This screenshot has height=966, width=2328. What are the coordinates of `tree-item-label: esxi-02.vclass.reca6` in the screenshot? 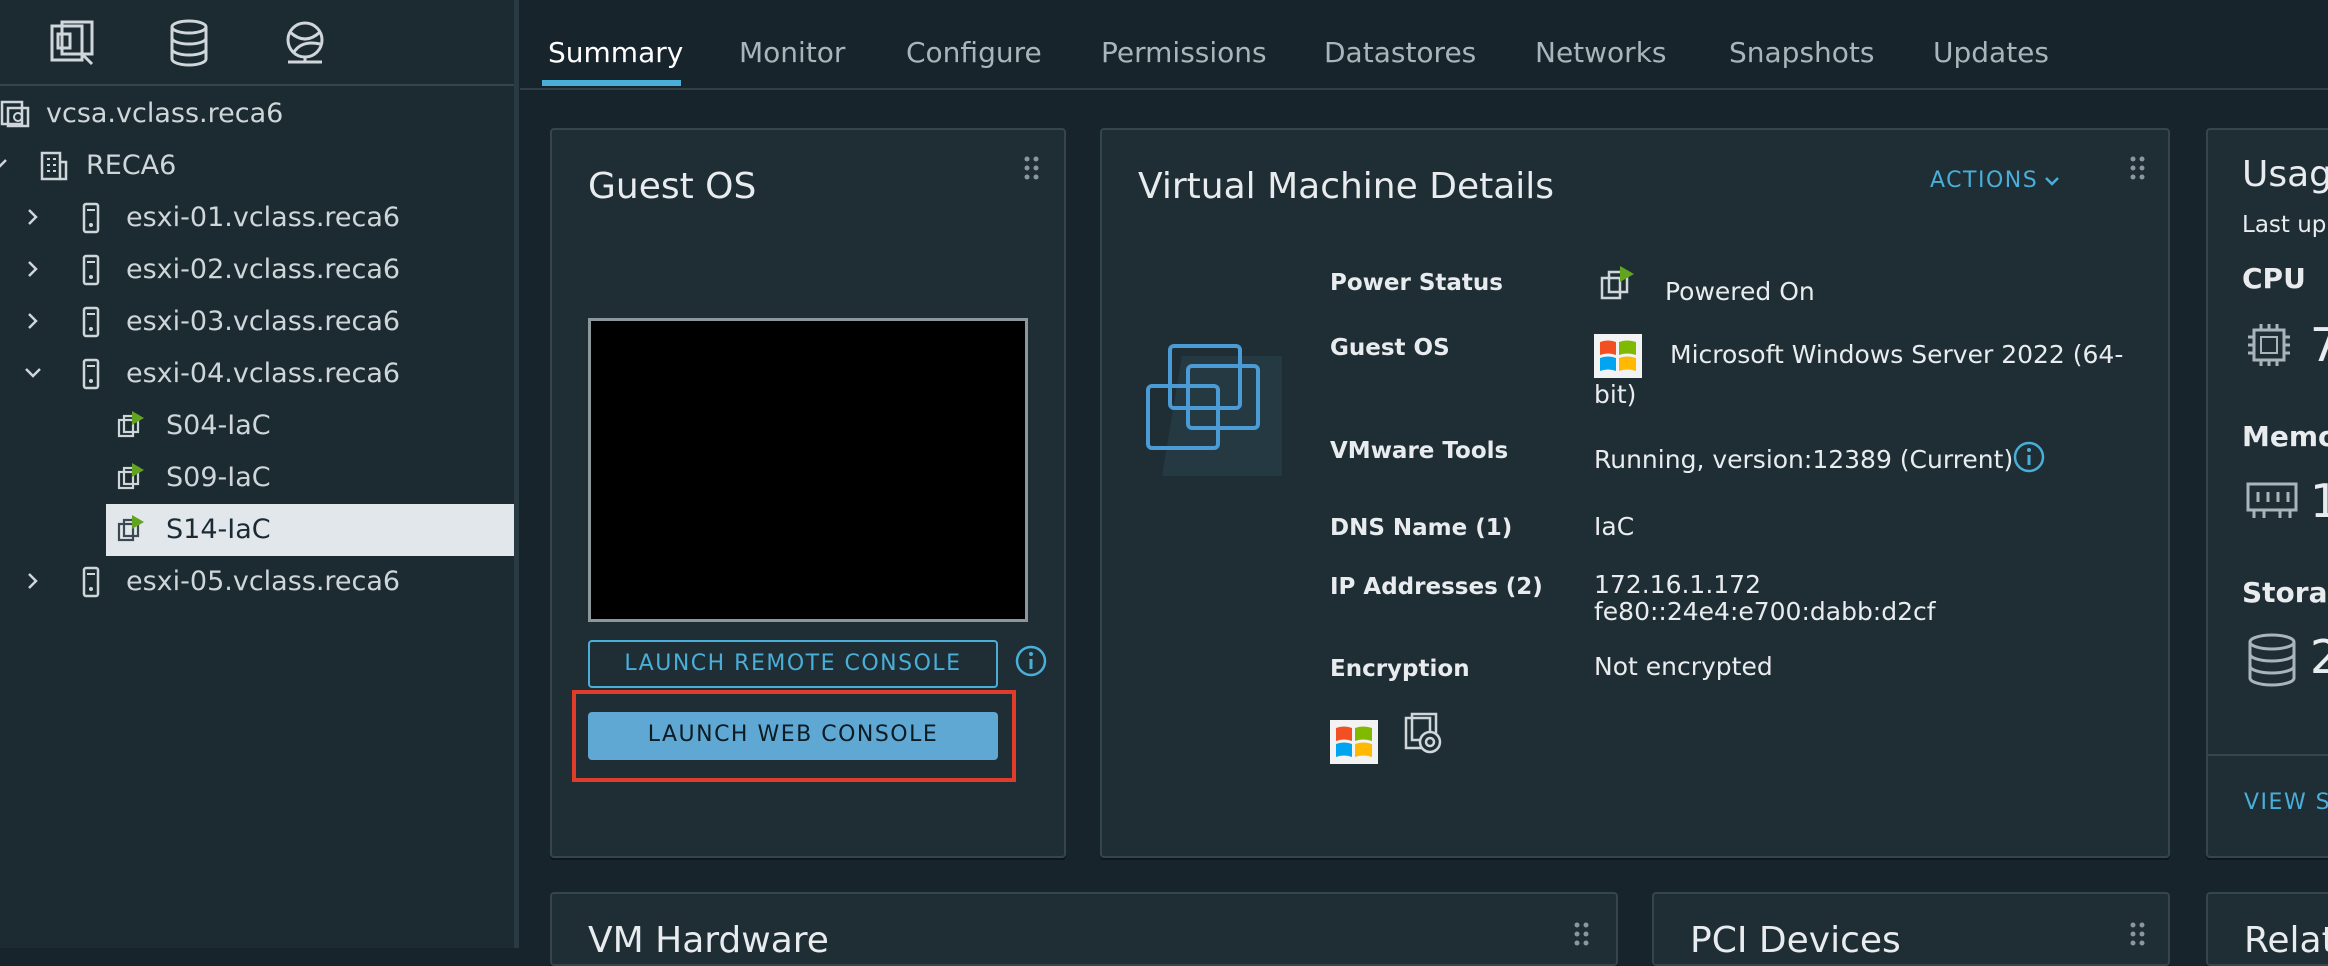 It's located at (263, 269).